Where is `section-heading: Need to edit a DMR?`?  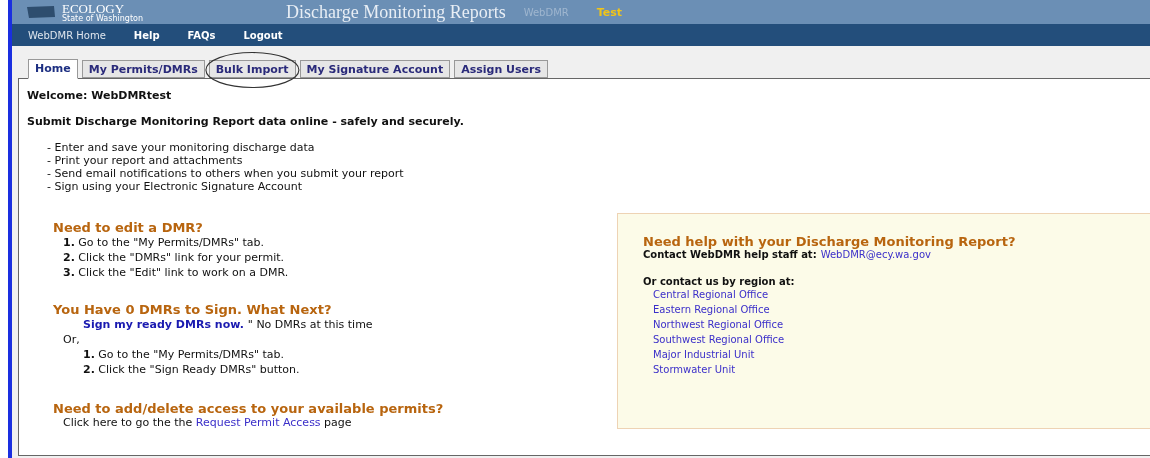 section-heading: Need to edit a DMR? is located at coordinates (128, 227).